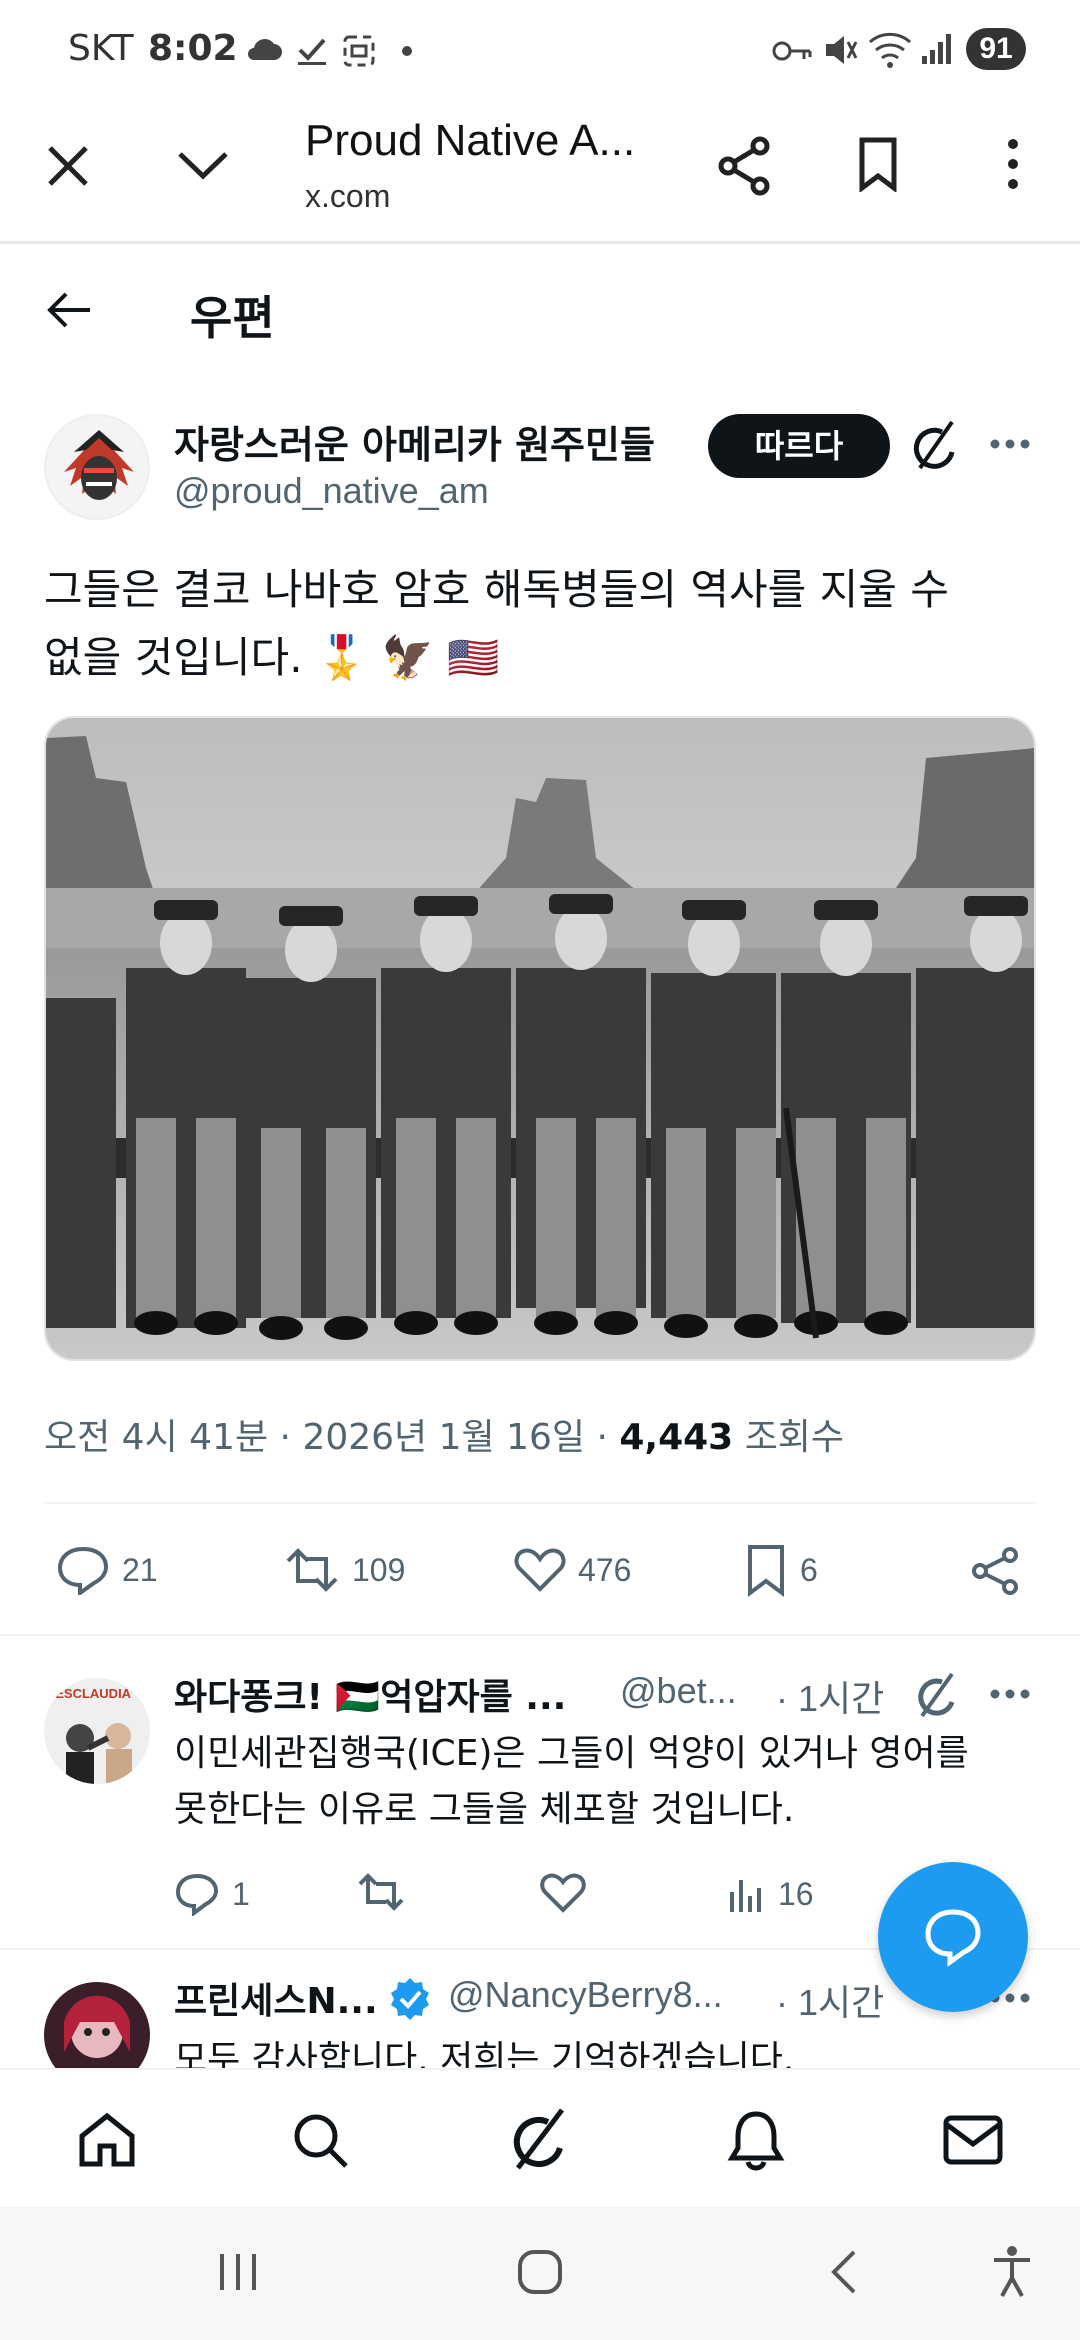 The width and height of the screenshot is (1080, 2340). I want to click on share-post-icon, so click(995, 1571).